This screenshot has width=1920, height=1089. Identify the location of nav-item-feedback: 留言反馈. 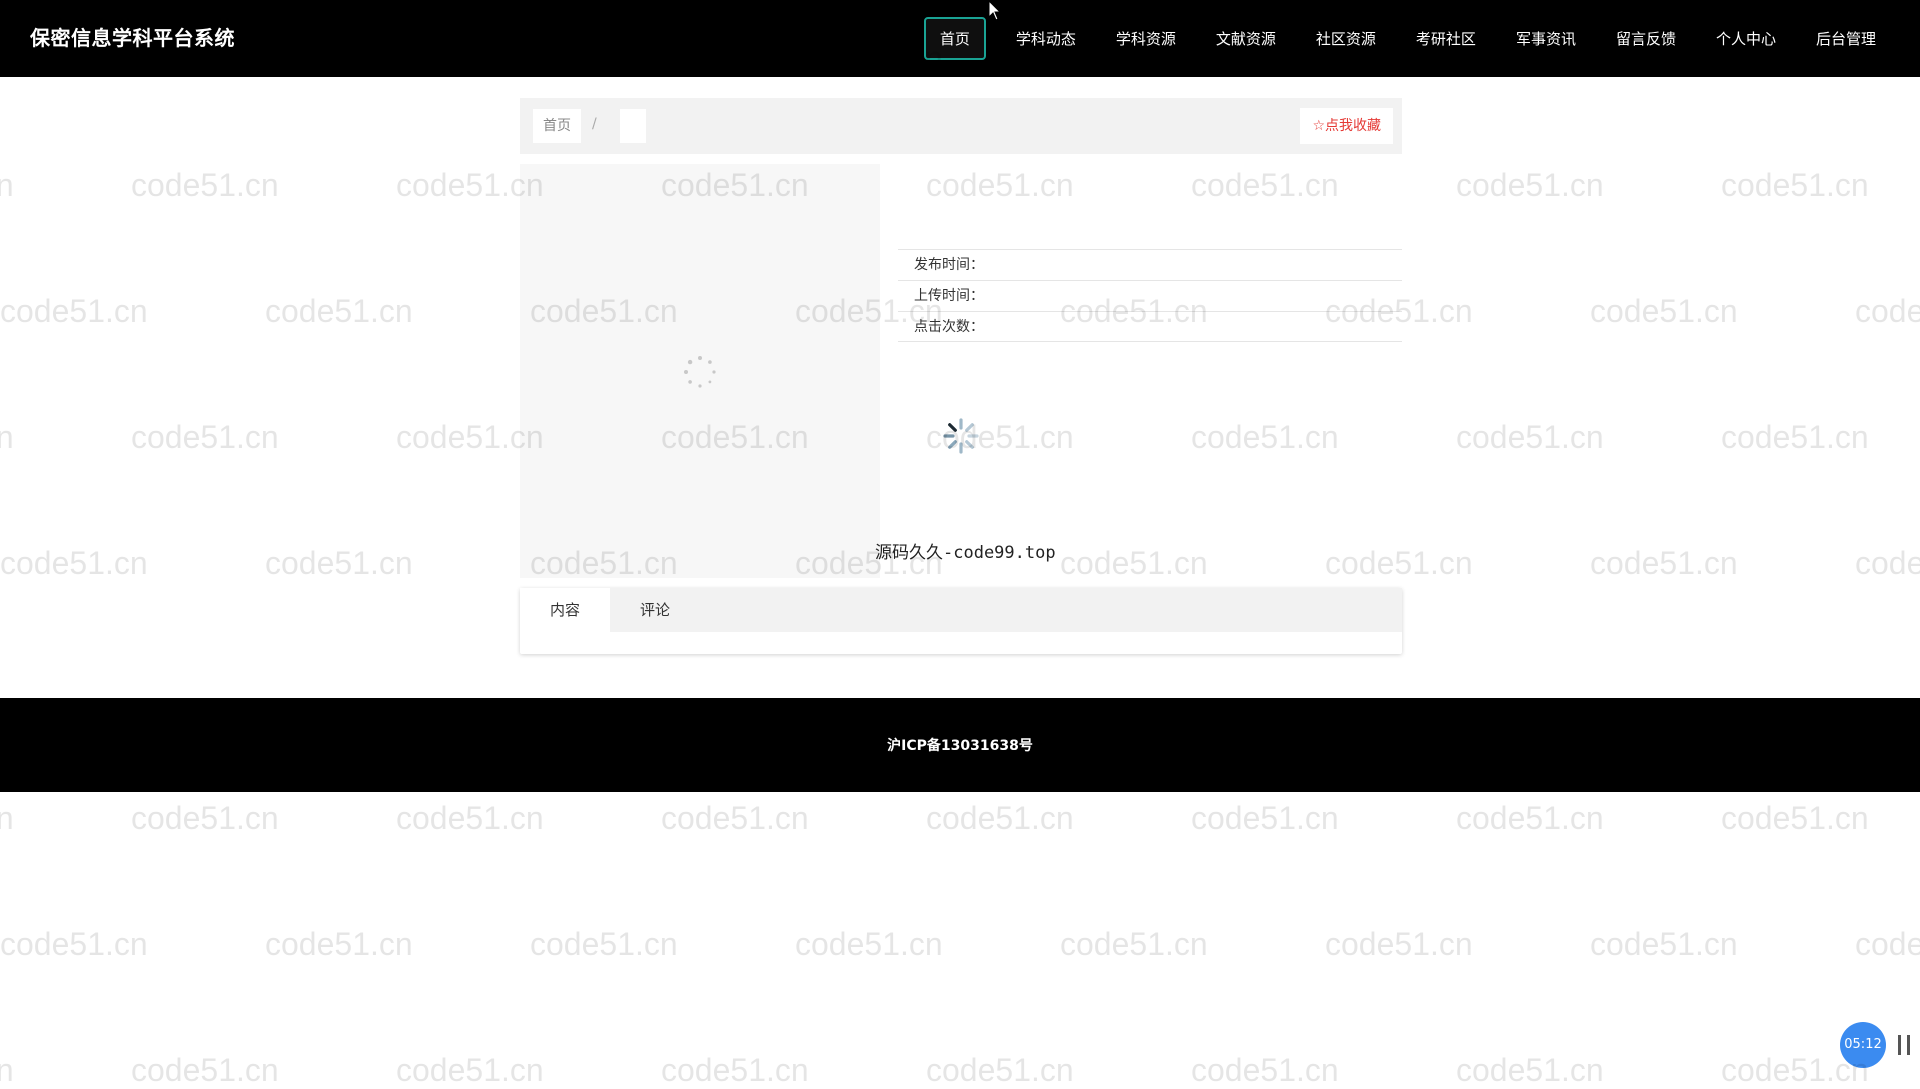
(1646, 38).